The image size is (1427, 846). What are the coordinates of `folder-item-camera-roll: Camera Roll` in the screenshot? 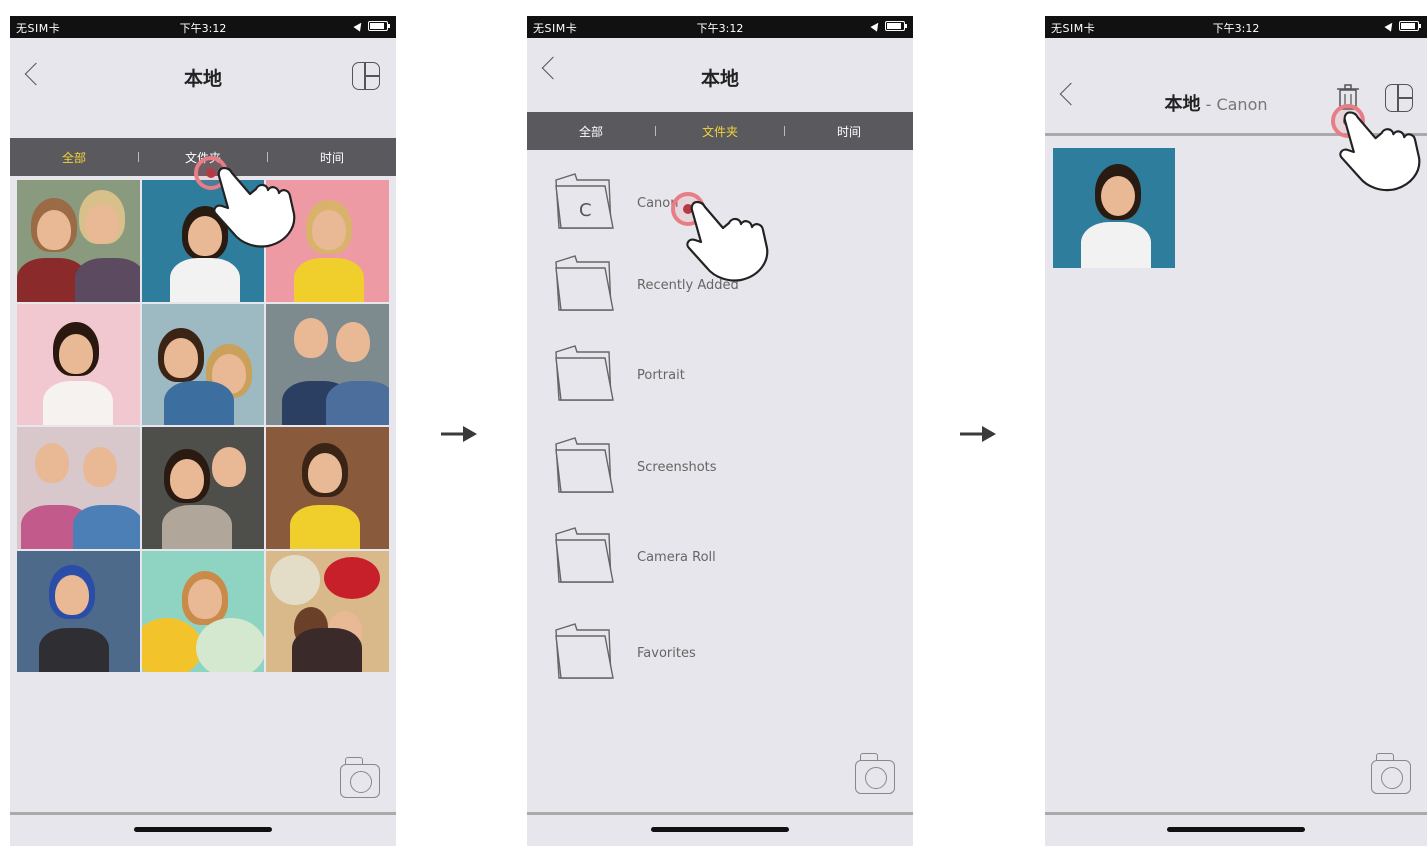 It's located at (703, 561).